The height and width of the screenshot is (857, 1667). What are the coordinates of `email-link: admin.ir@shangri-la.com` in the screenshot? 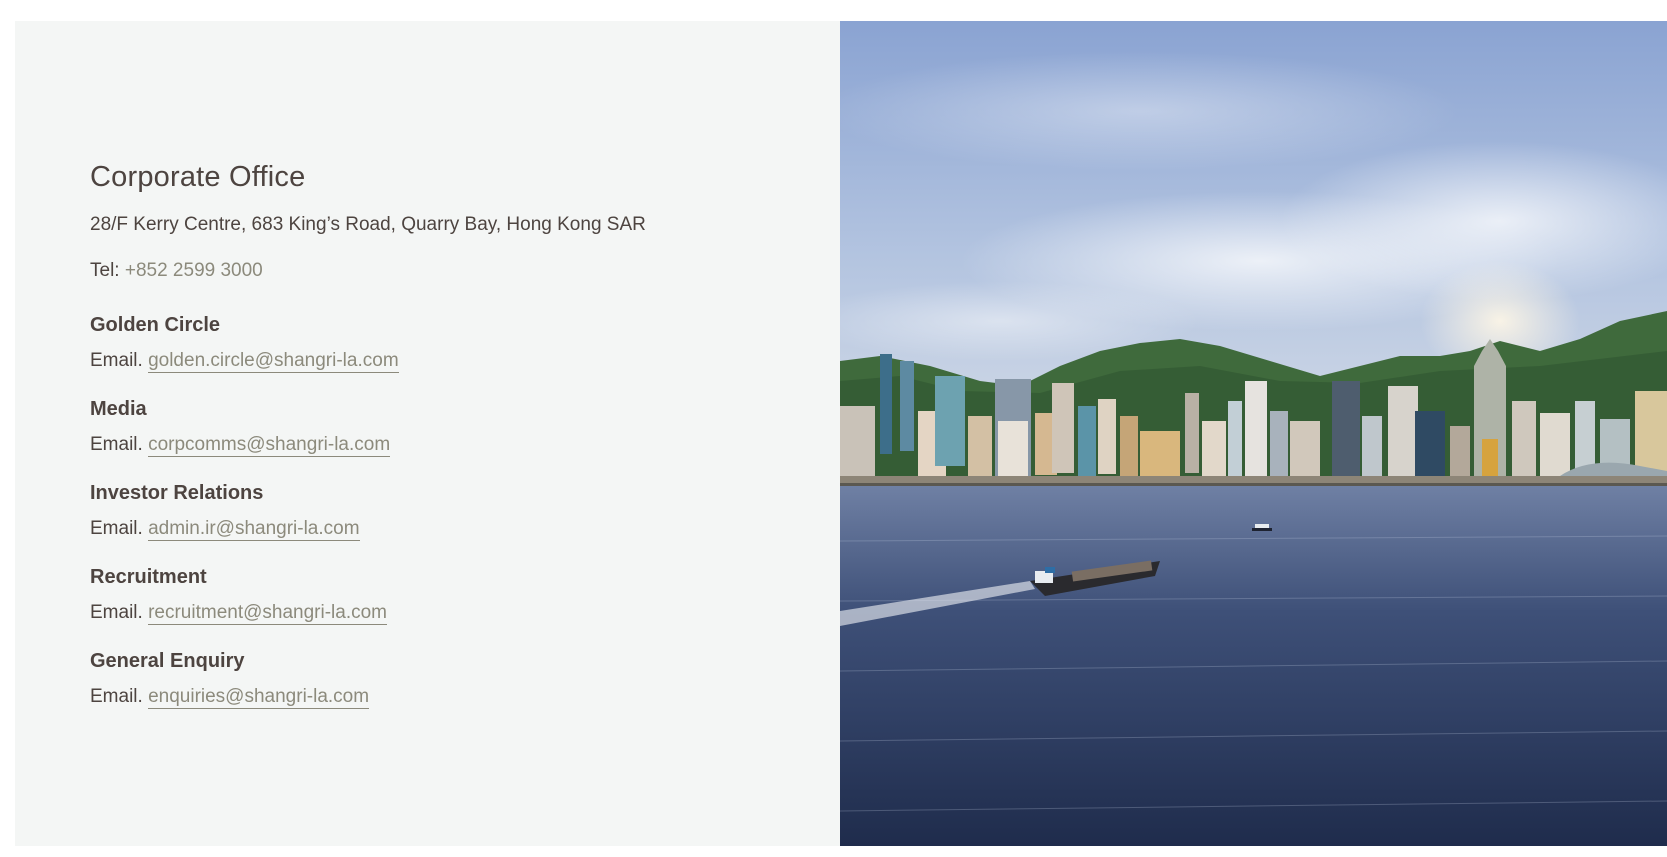 It's located at (254, 529).